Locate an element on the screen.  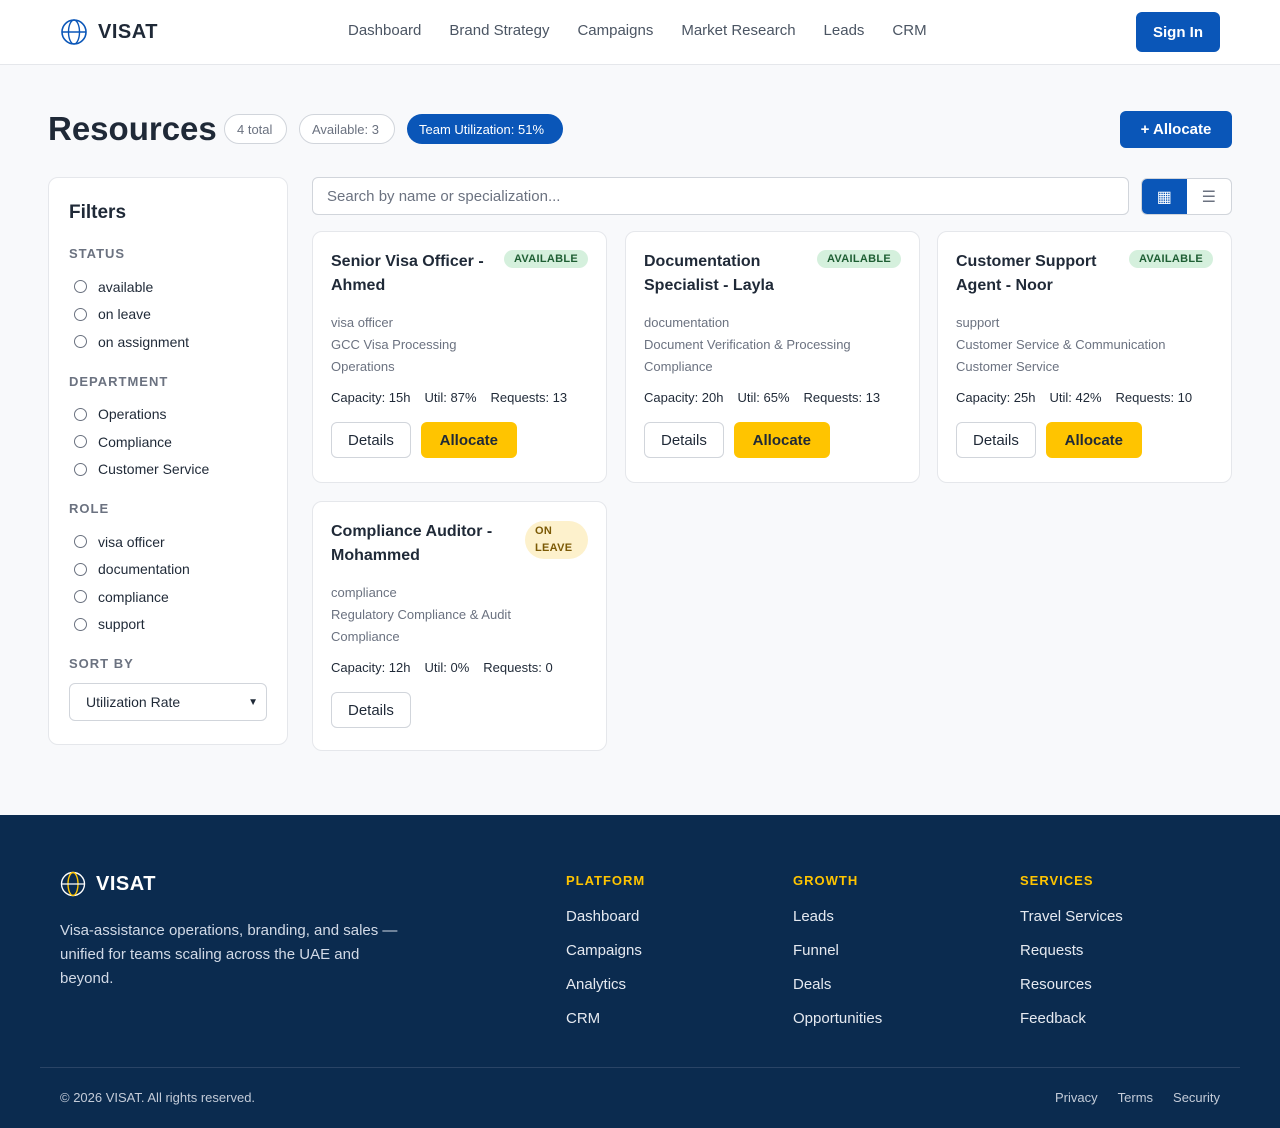
resource-specialization: Customer Service & Communication is located at coordinates (1061, 344).